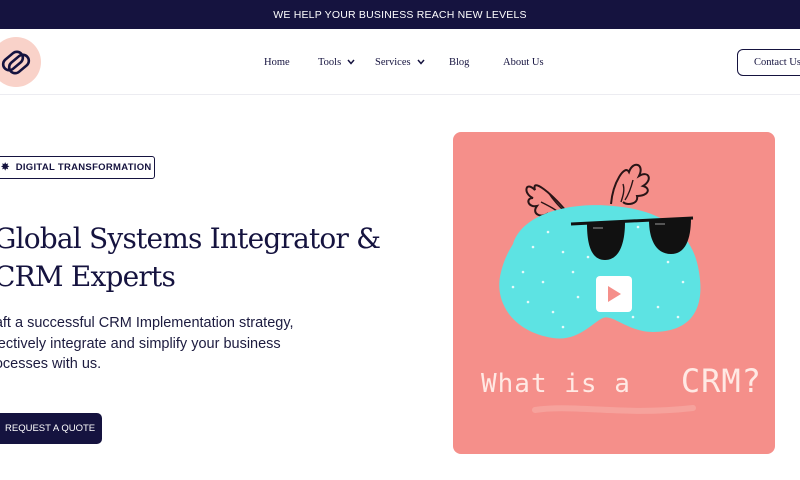  What do you see at coordinates (330, 62) in the screenshot?
I see `nav-tools-label: Tools` at bounding box center [330, 62].